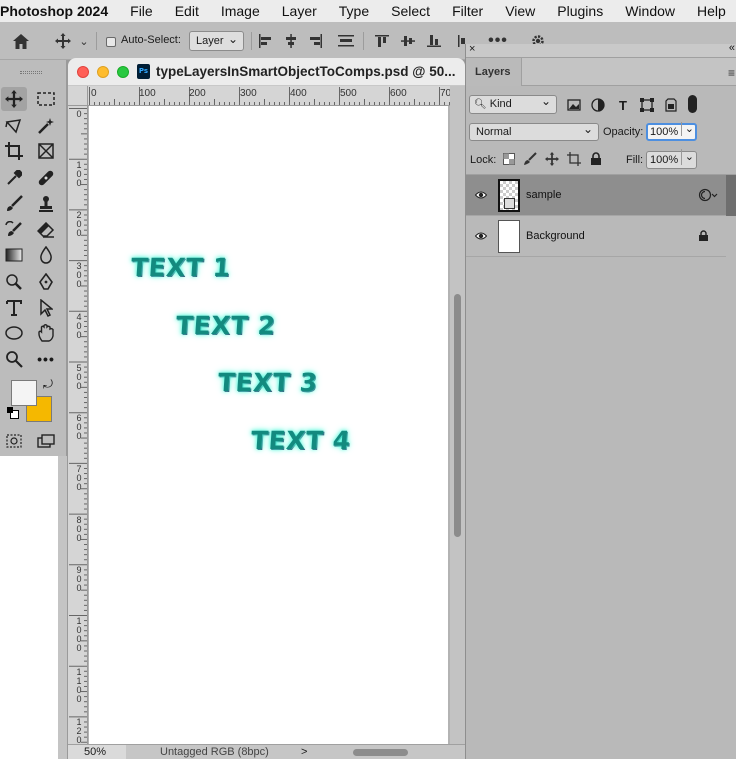  I want to click on menu-image: Image, so click(240, 11).